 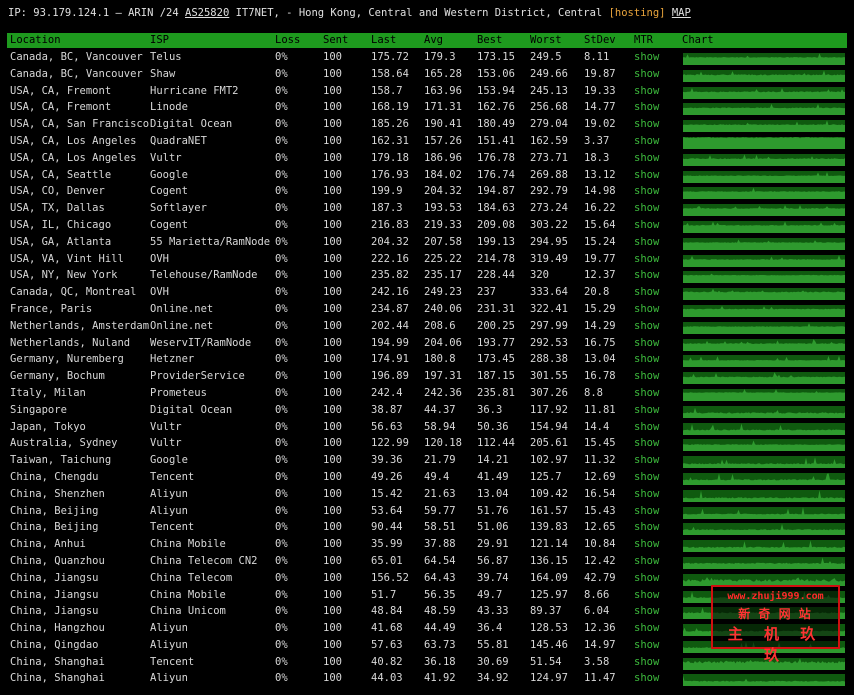 I want to click on cell-worst: 162.59, so click(x=549, y=140).